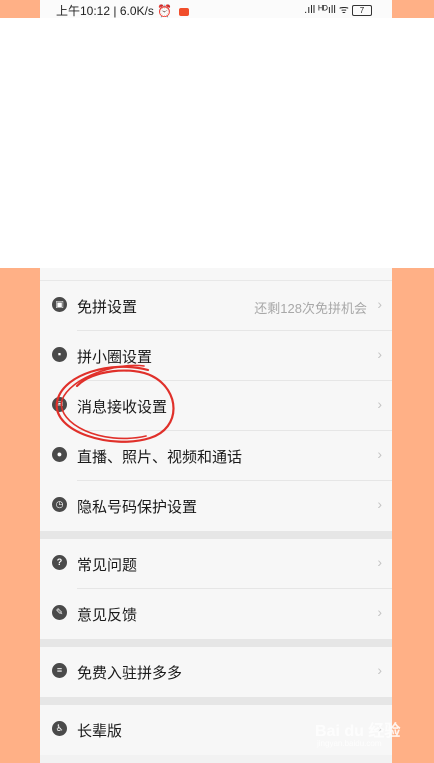  What do you see at coordinates (59, 670) in the screenshot?
I see `store-icon: ≡` at bounding box center [59, 670].